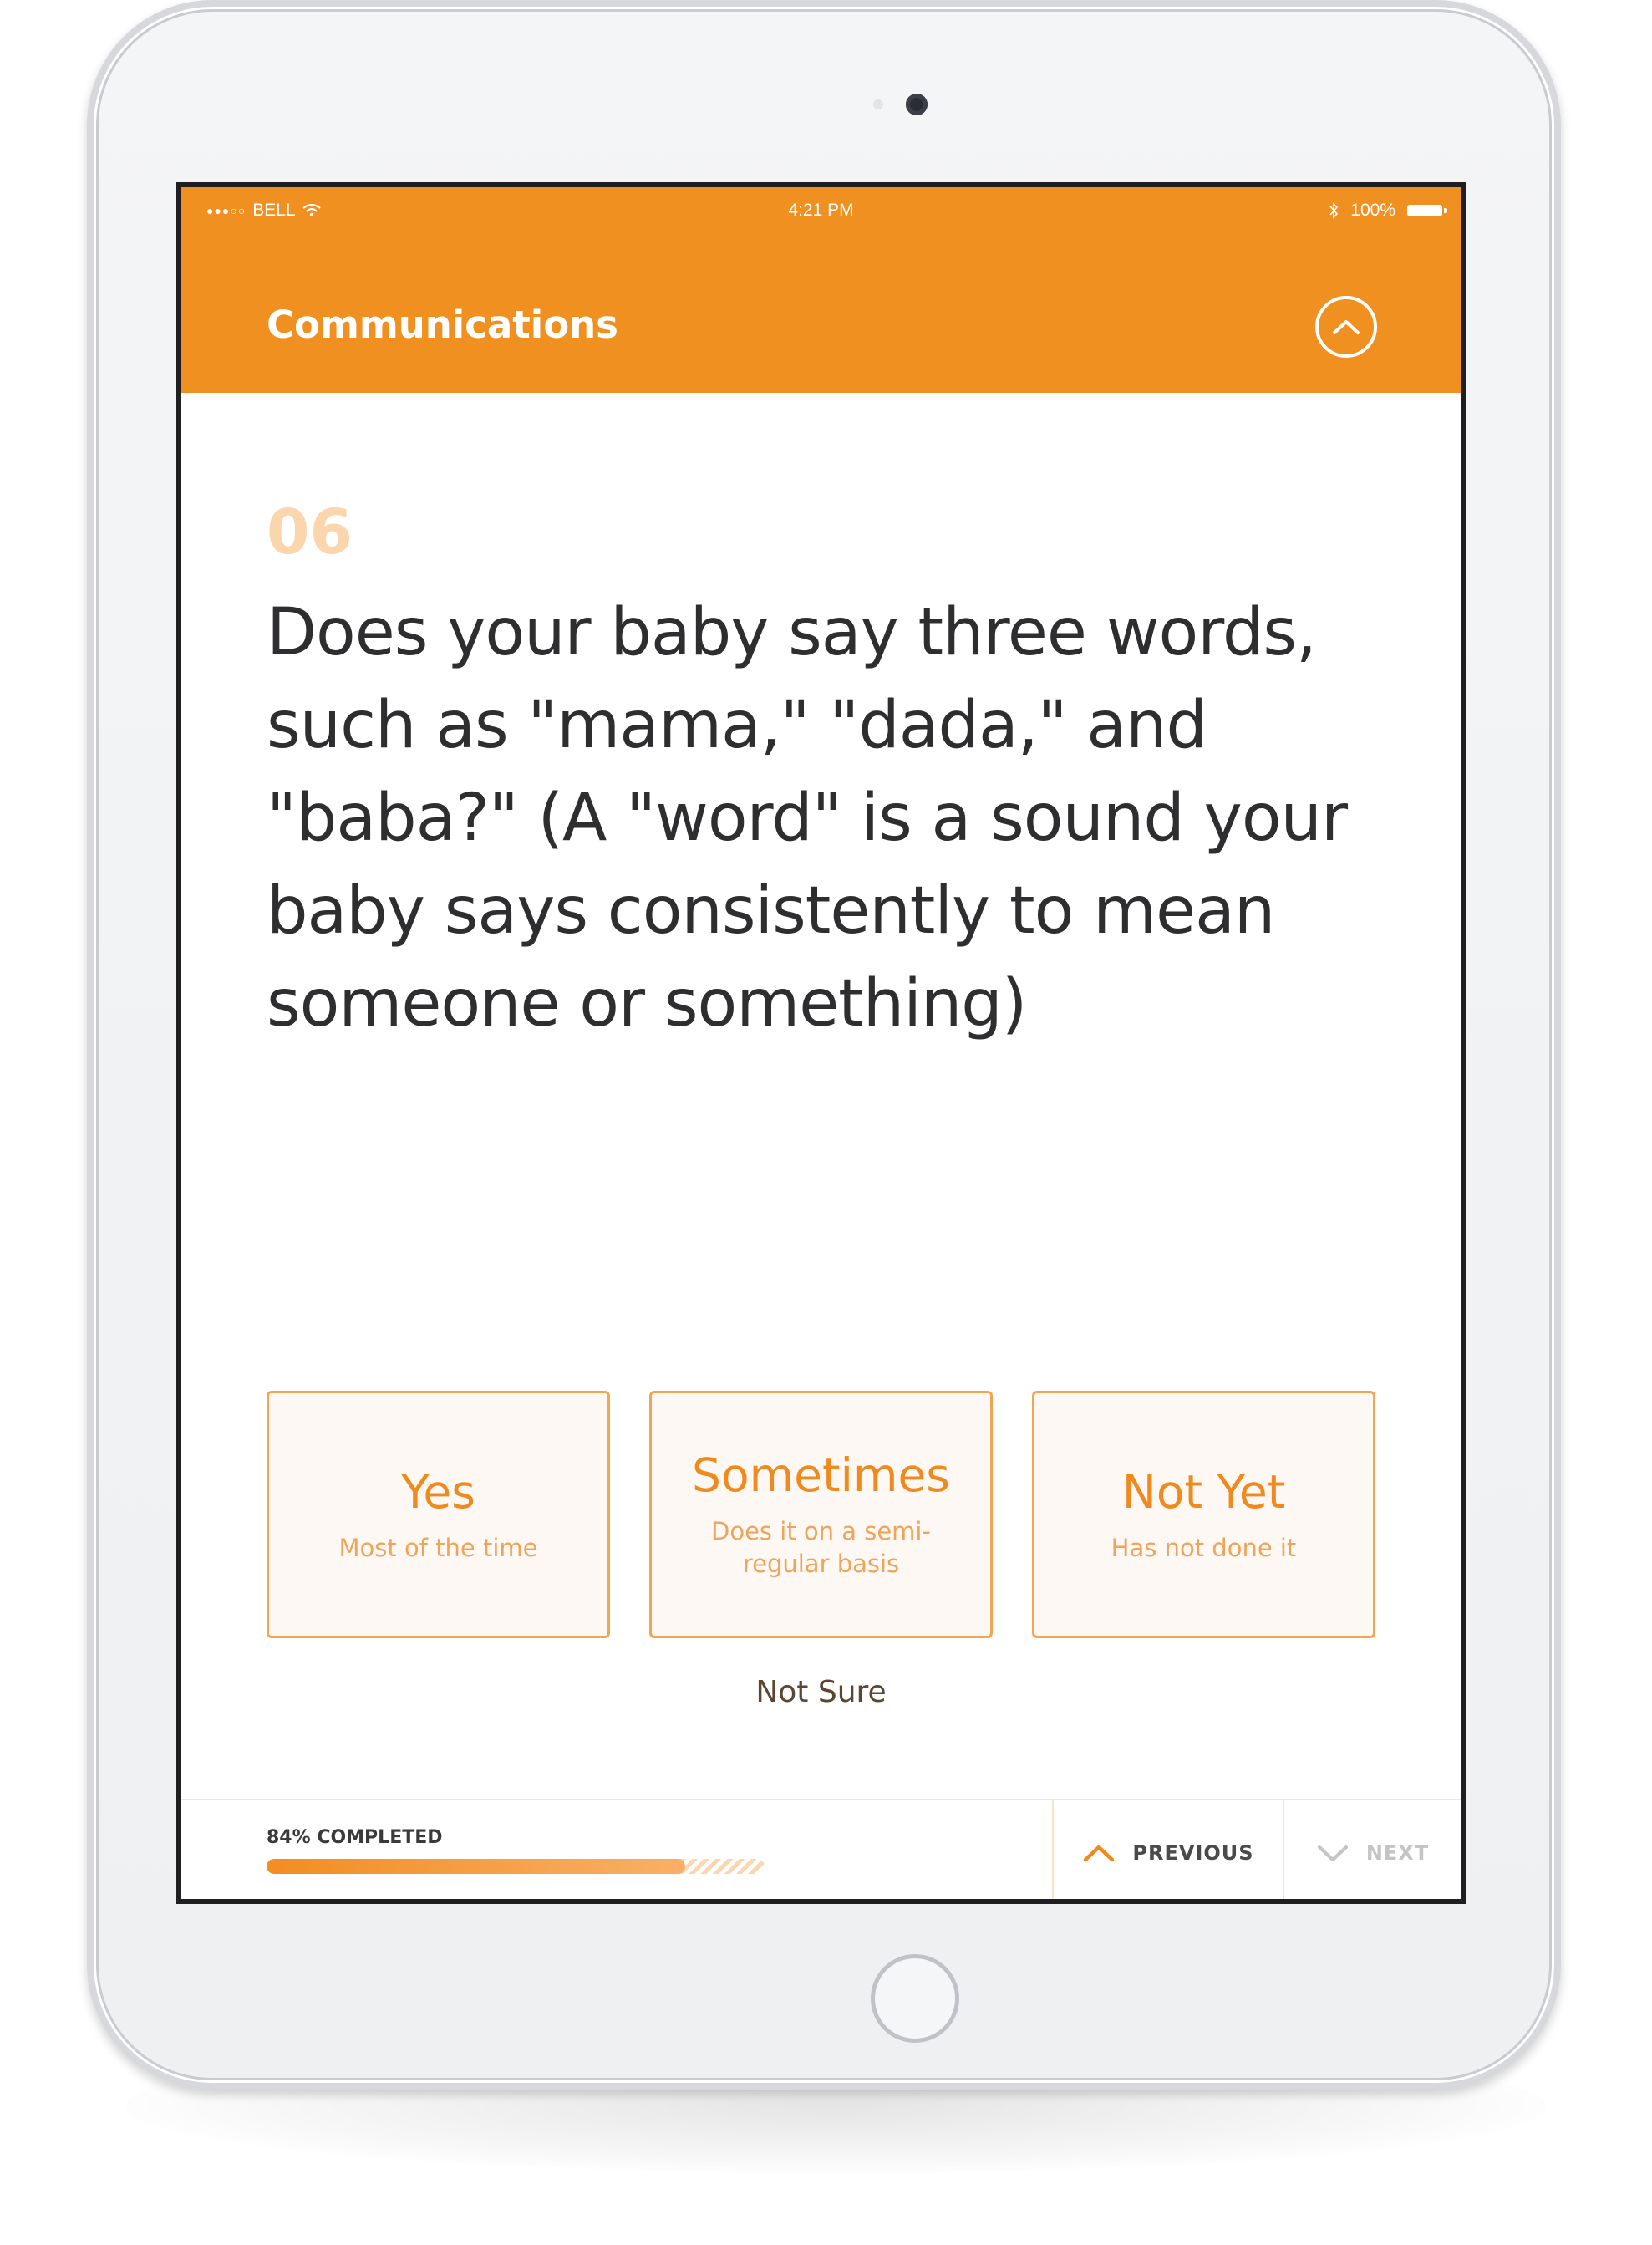 Image resolution: width=1652 pixels, height=2245 pixels. I want to click on front-camera, so click(917, 105).